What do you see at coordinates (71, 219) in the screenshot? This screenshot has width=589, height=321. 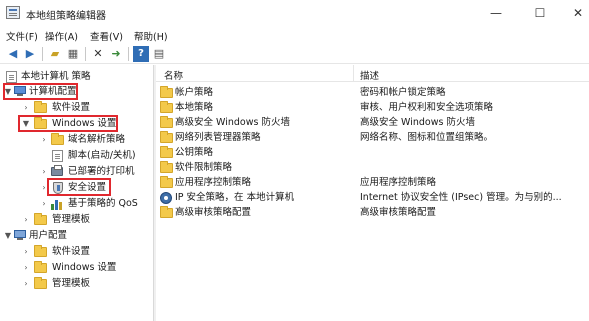 I see `tree-label-admin-templates: 管理模板` at bounding box center [71, 219].